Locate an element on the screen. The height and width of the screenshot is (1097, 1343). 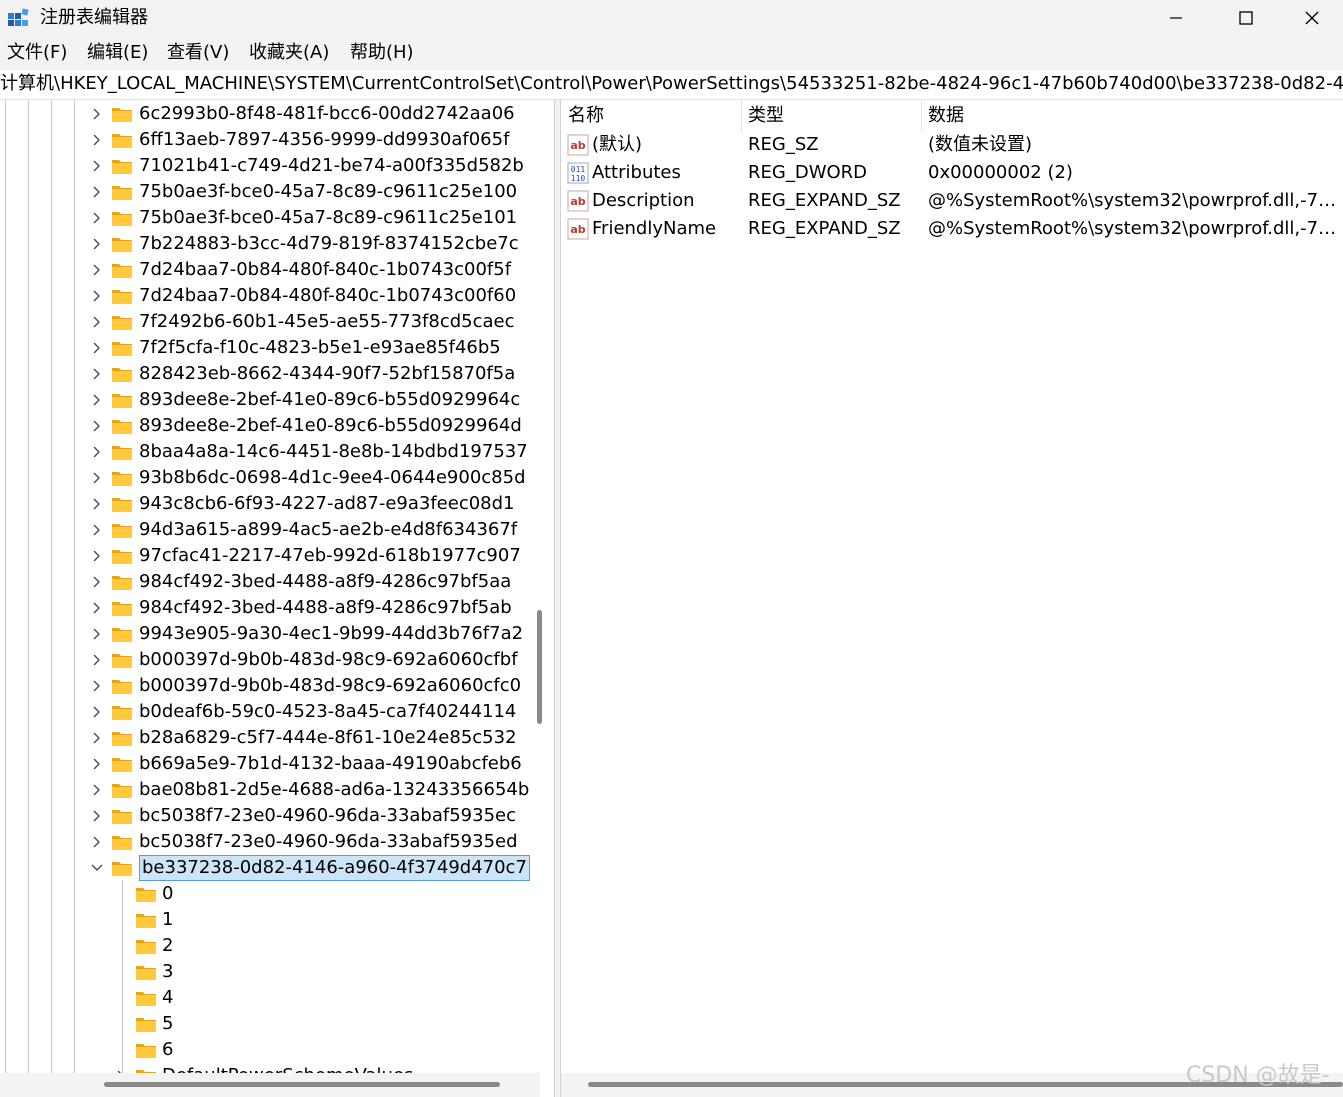
tree-child-item: 6 is located at coordinates (270, 1050).